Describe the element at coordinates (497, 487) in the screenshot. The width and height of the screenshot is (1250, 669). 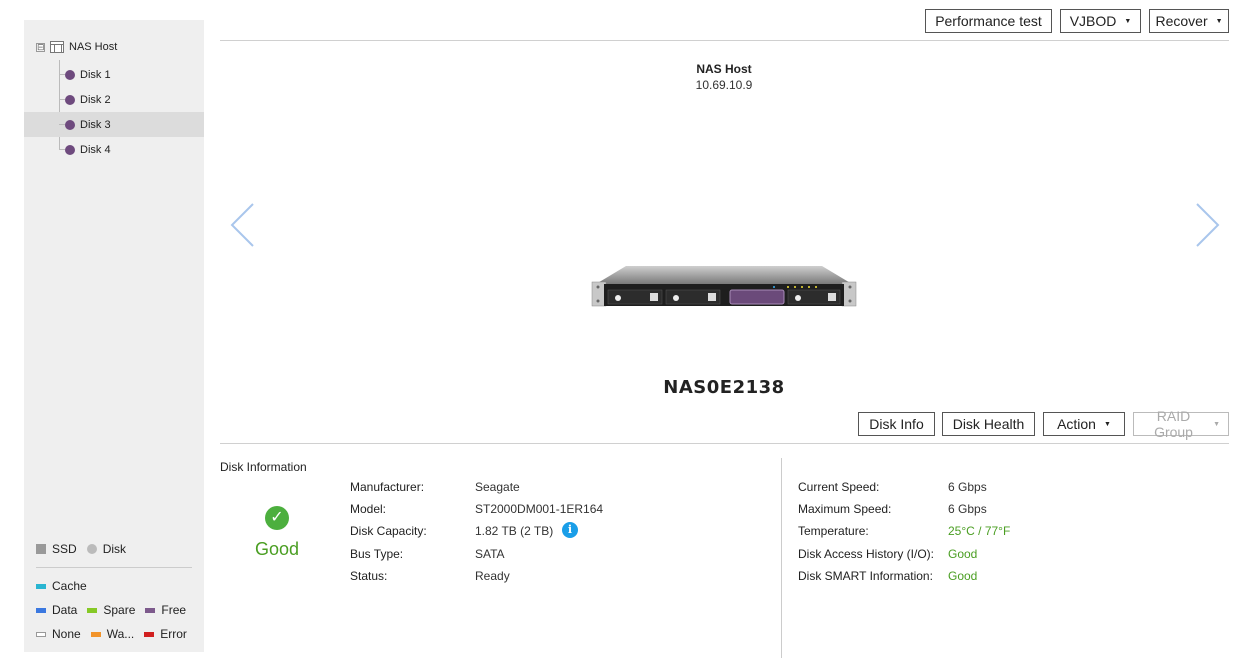
I see `manufacturer-value: Seagate` at that location.